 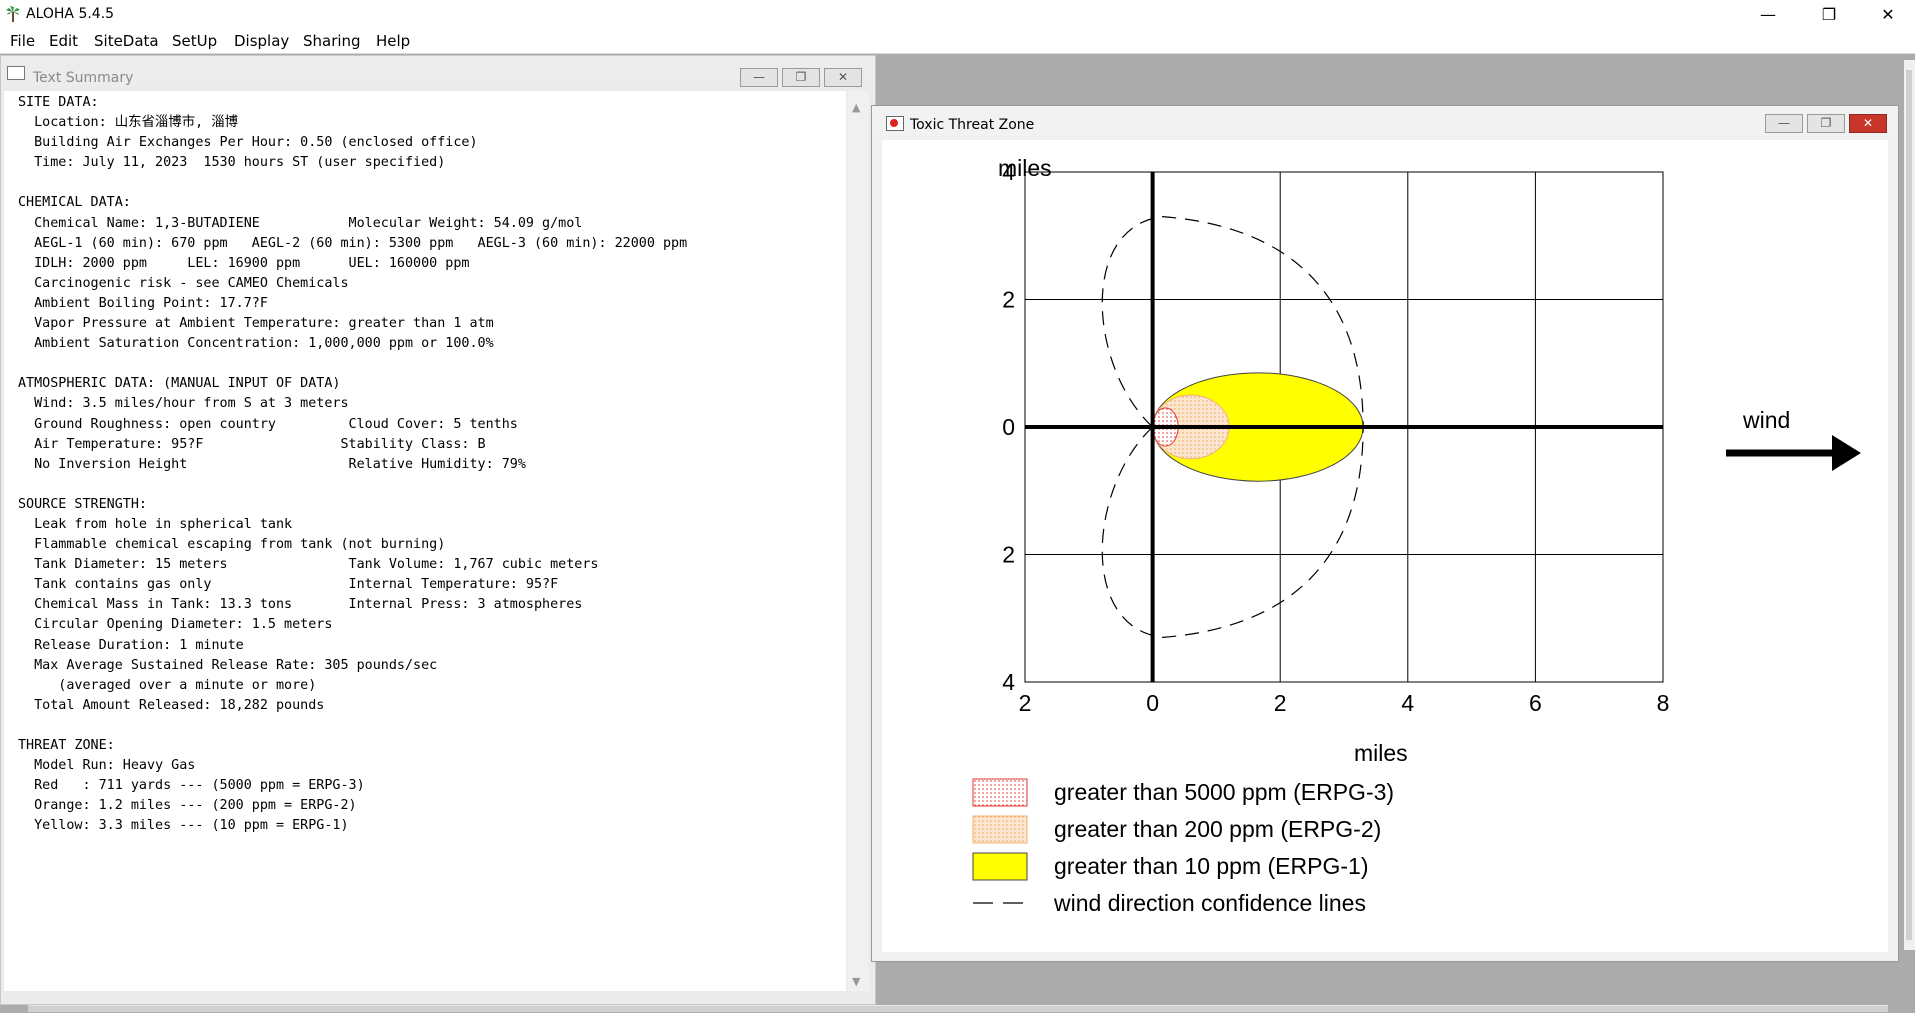 What do you see at coordinates (1887, 14) in the screenshot?
I see `close-icon: ✕` at bounding box center [1887, 14].